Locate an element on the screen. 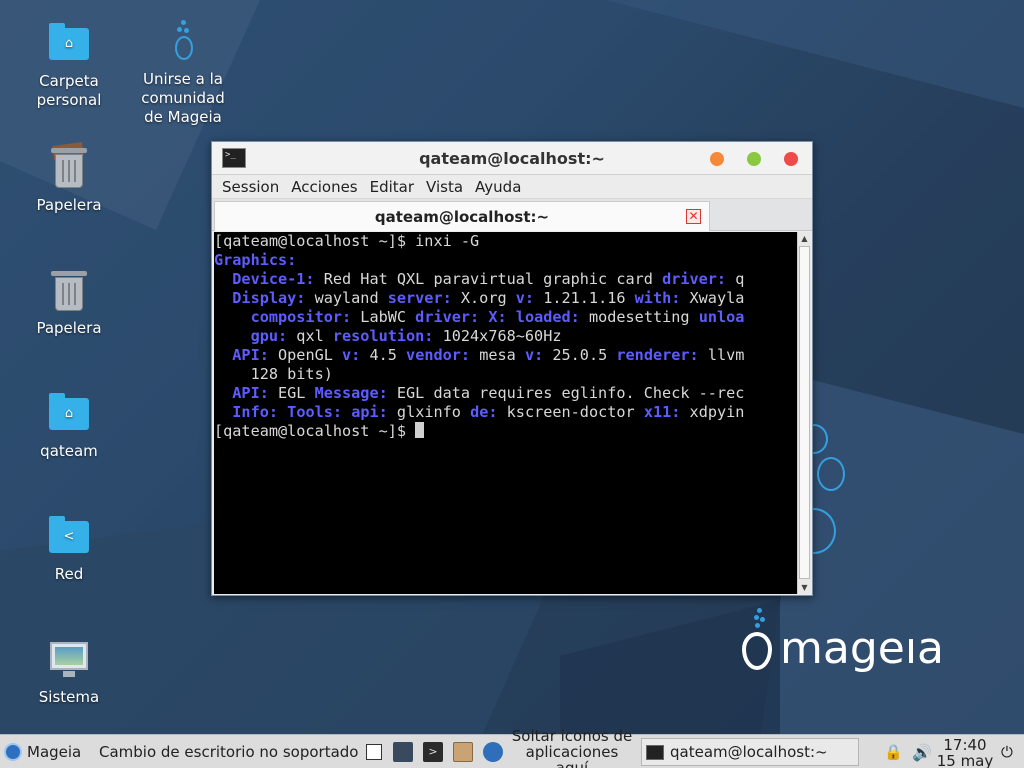  tab-close-icon: ✕ is located at coordinates (693, 216).